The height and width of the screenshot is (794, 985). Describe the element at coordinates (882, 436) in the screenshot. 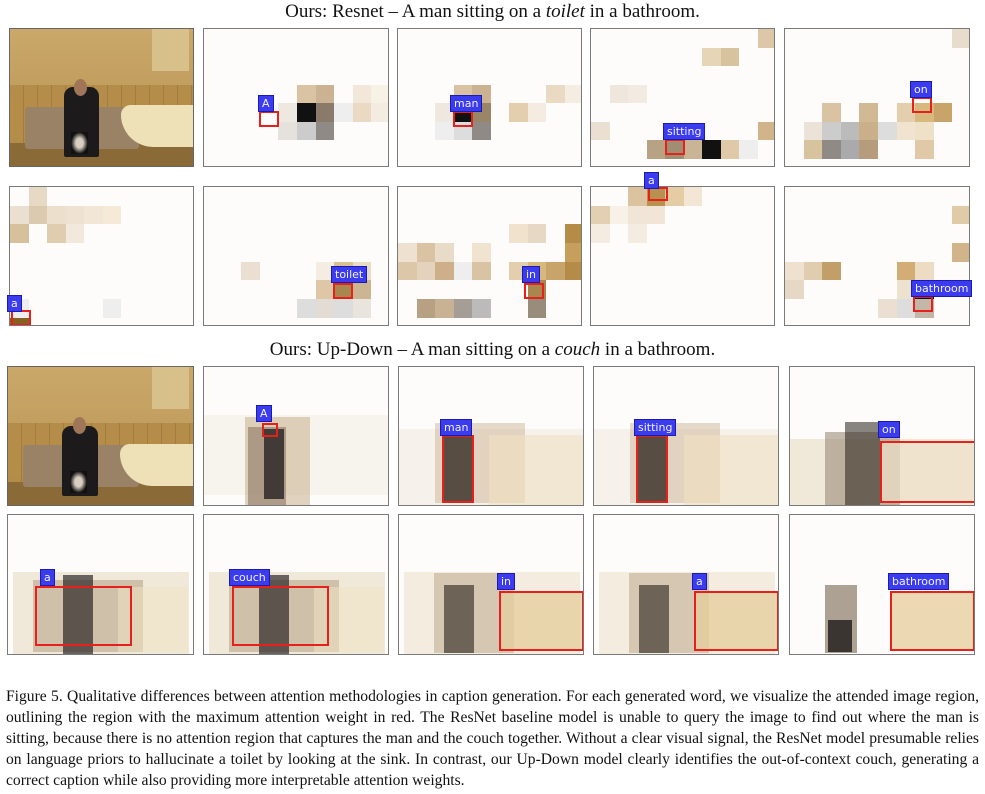

I see `attention-panel: on` at that location.